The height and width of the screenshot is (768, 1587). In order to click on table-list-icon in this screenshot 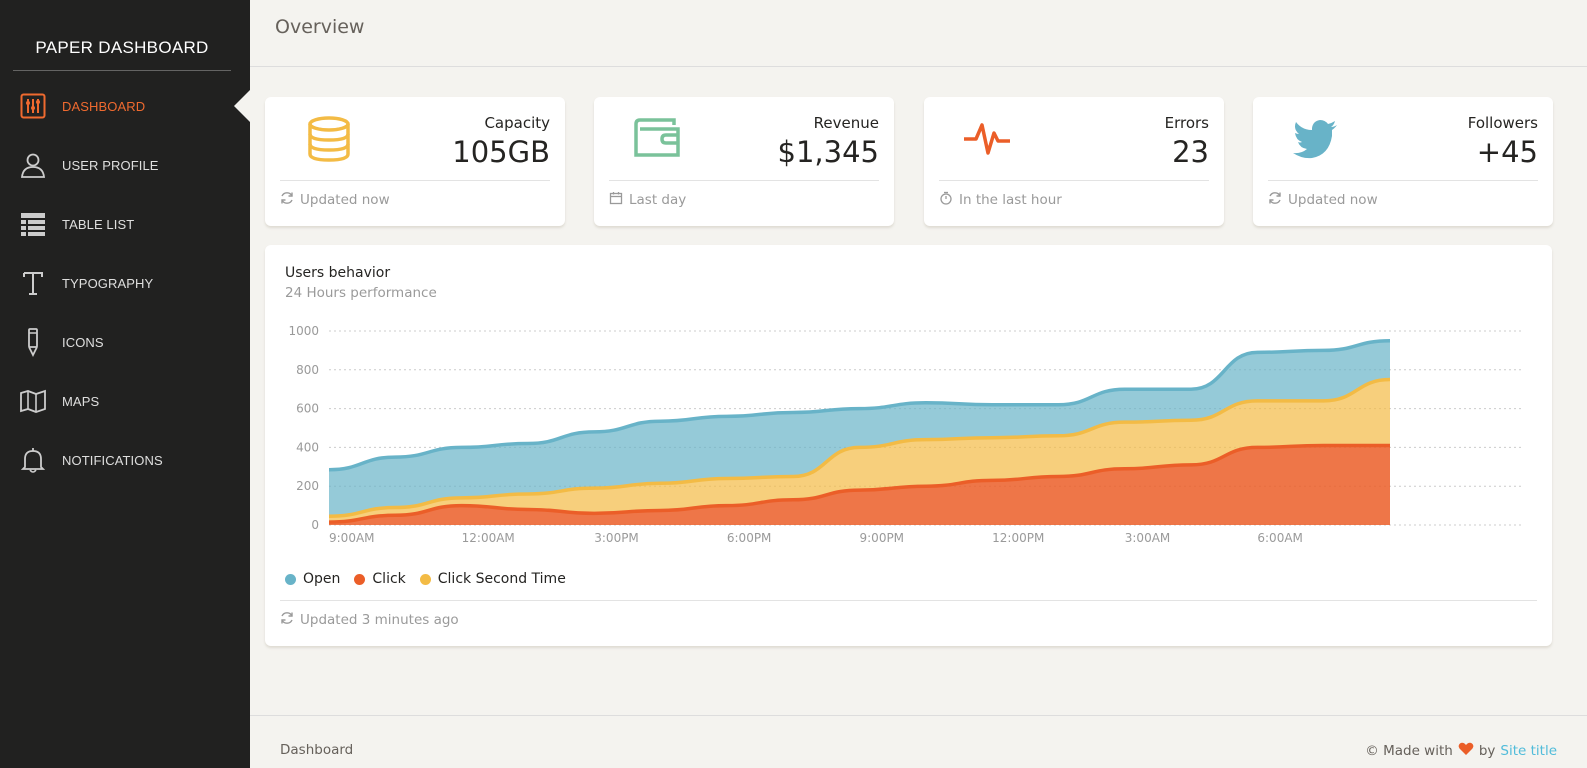, I will do `click(33, 224)`.